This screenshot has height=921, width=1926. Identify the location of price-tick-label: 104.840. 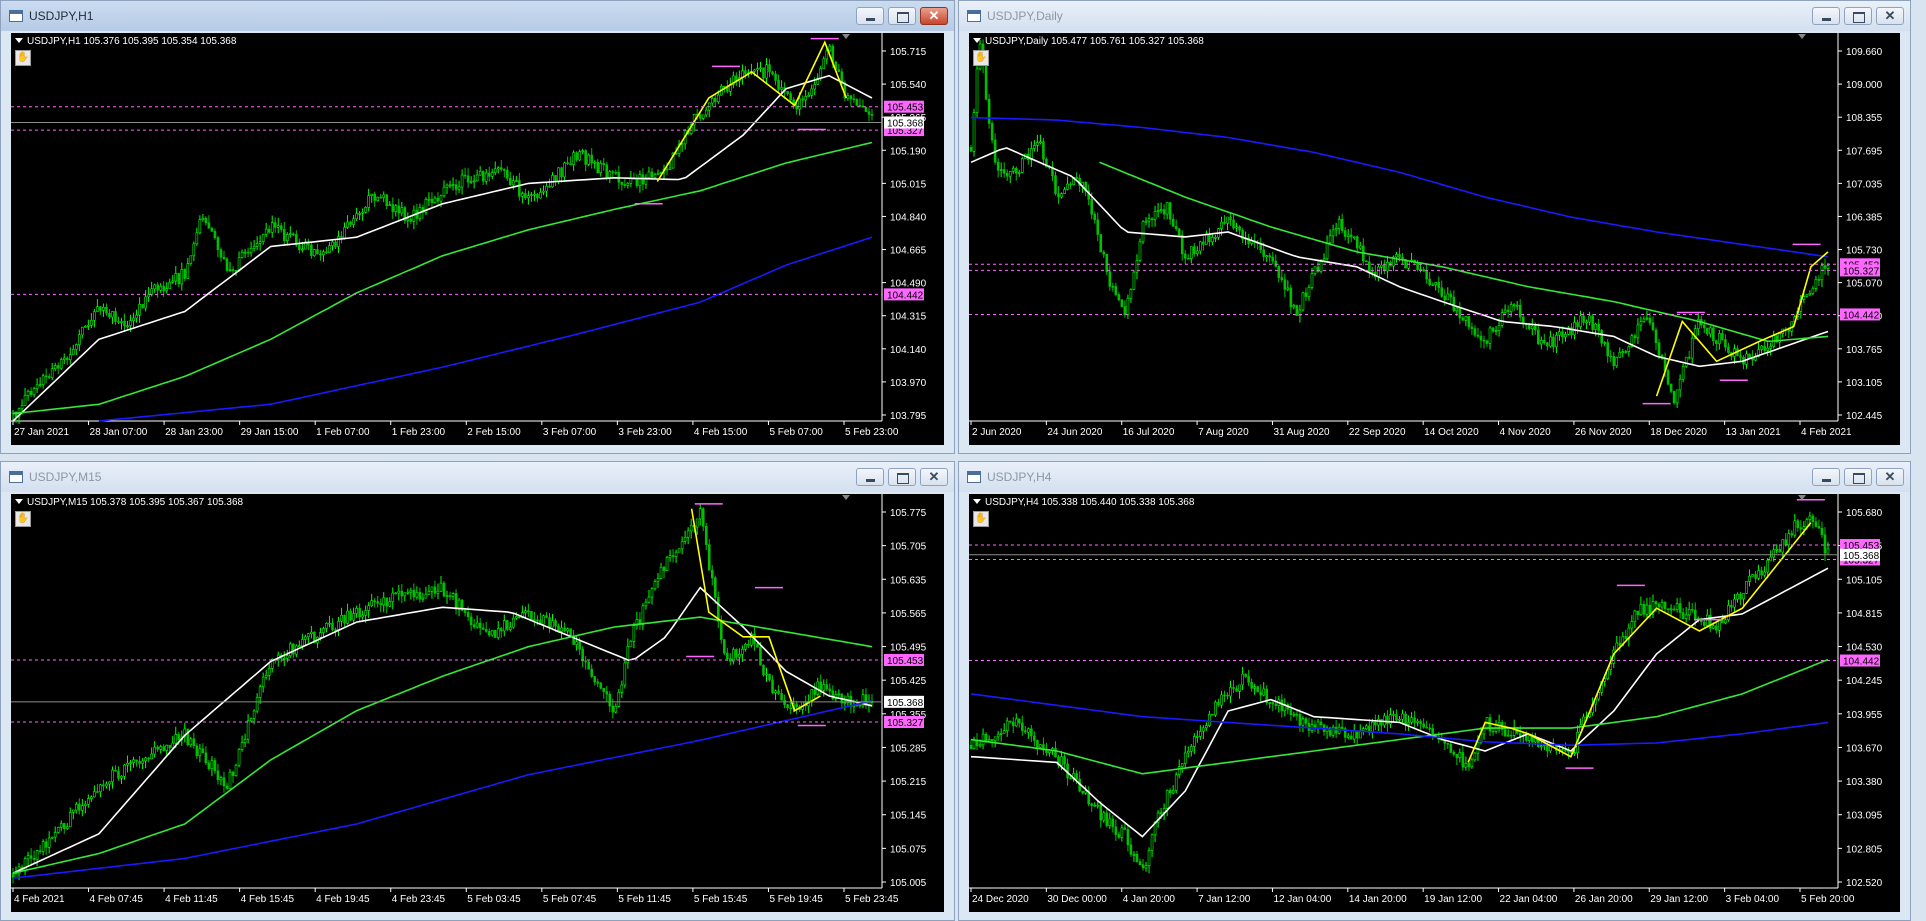
(908, 217).